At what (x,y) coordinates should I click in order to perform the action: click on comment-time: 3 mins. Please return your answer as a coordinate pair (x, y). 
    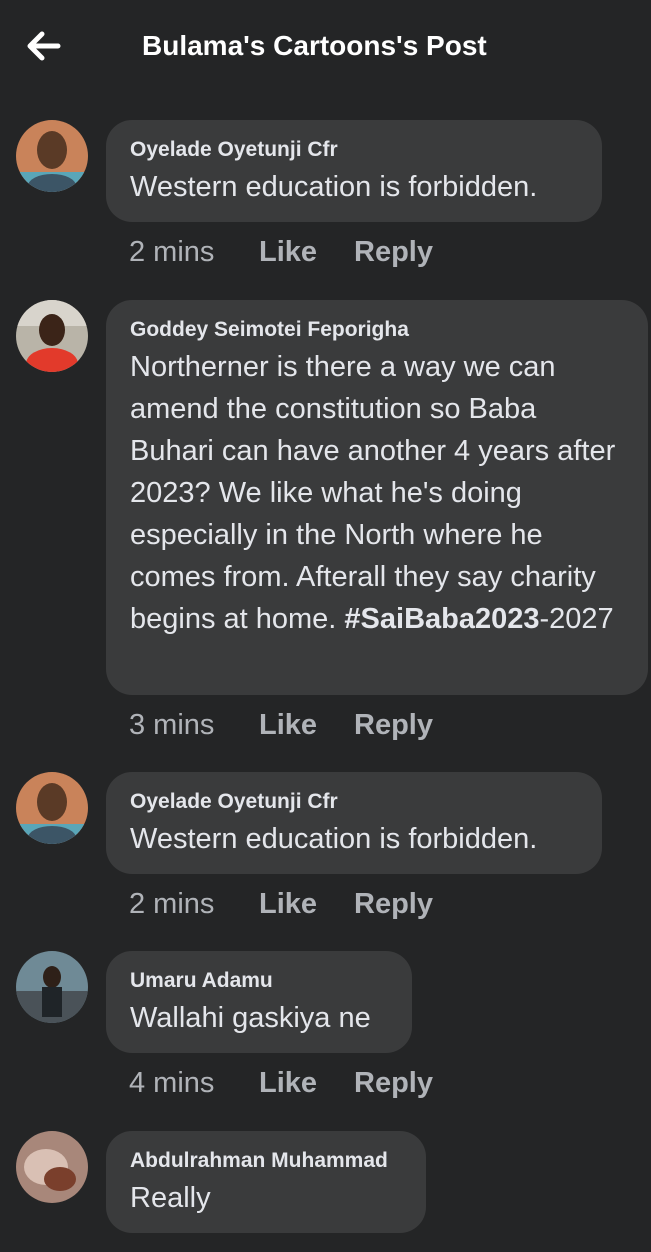
    Looking at the image, I should click on (172, 725).